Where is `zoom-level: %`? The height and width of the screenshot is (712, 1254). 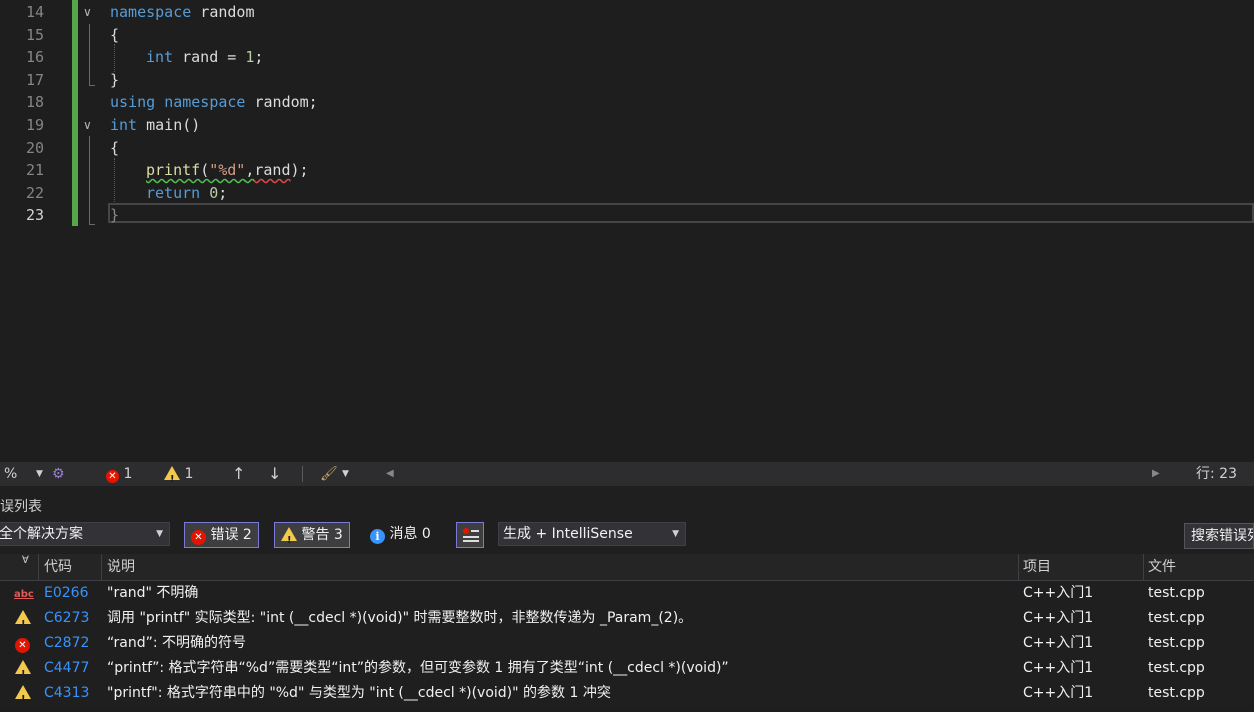
zoom-level: % is located at coordinates (10, 474).